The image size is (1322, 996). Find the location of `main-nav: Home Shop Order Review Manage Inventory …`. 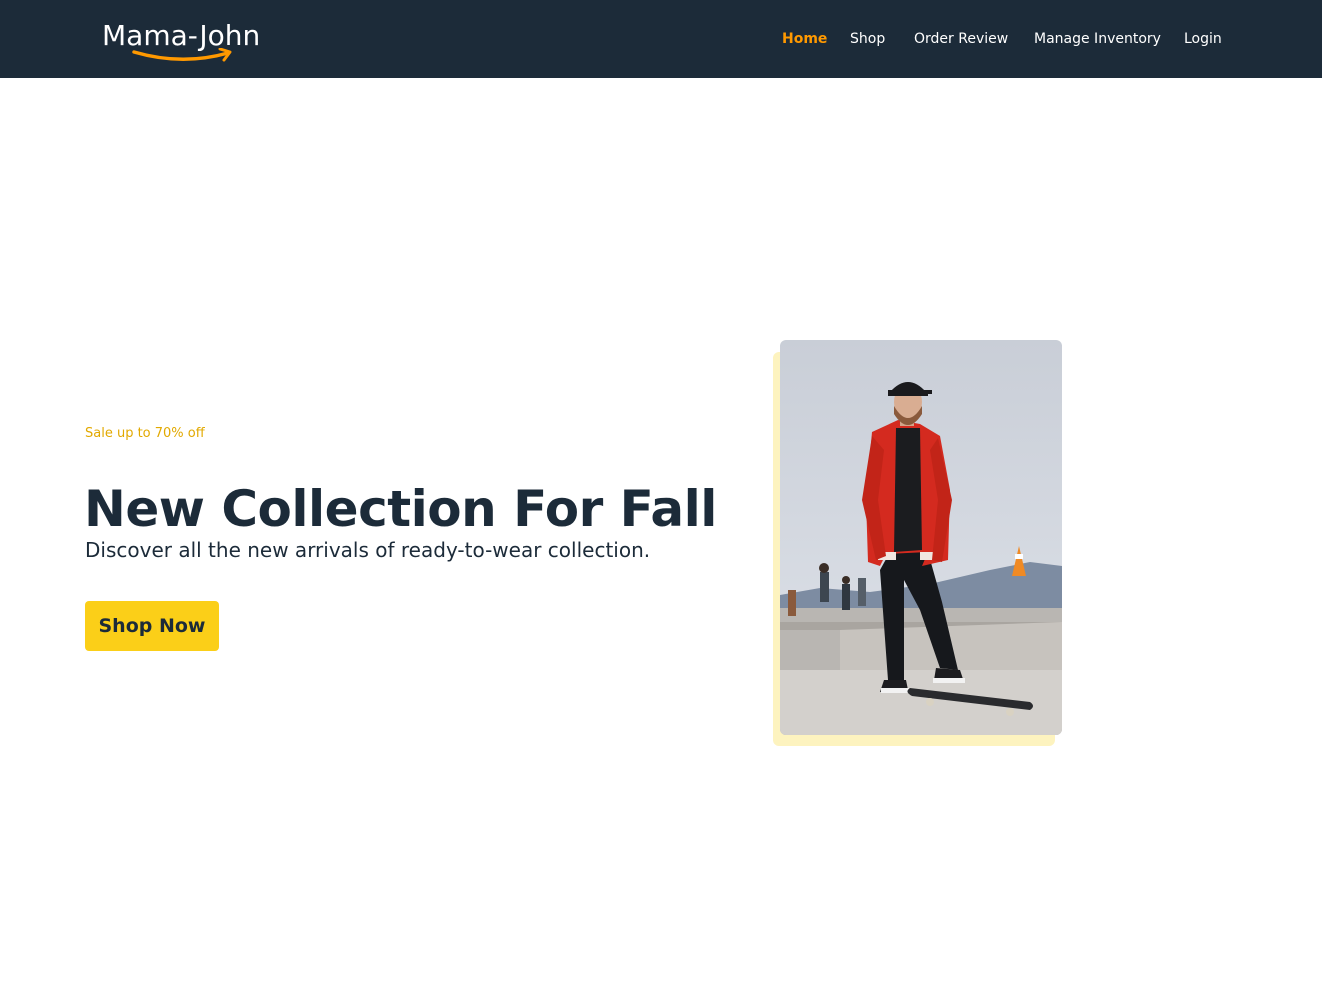

main-nav: Home Shop Order Review Manage Inventory … is located at coordinates (661, 39).